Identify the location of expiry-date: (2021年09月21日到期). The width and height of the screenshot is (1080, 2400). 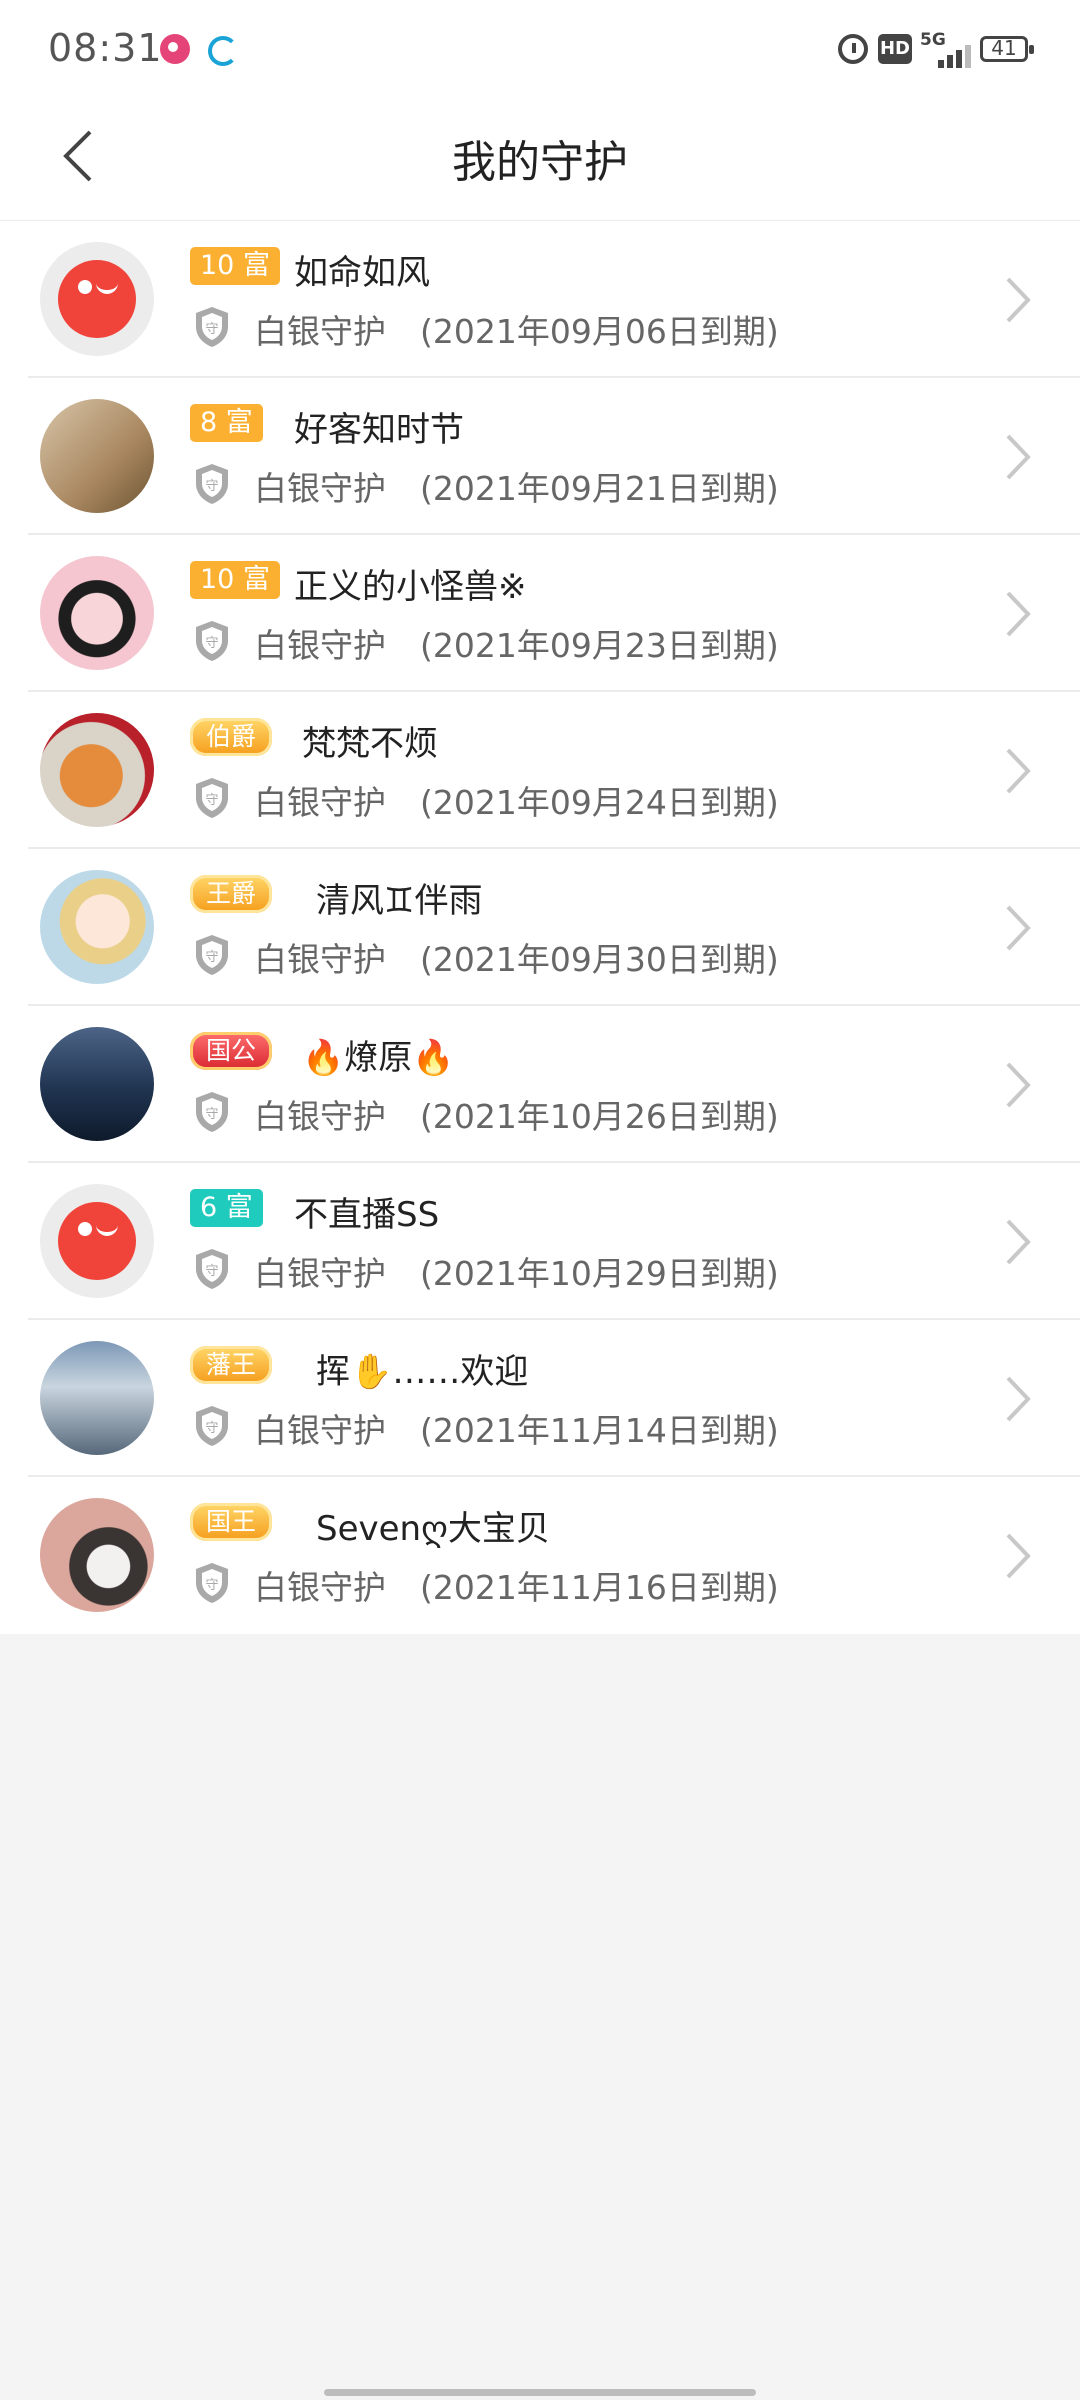
(599, 488).